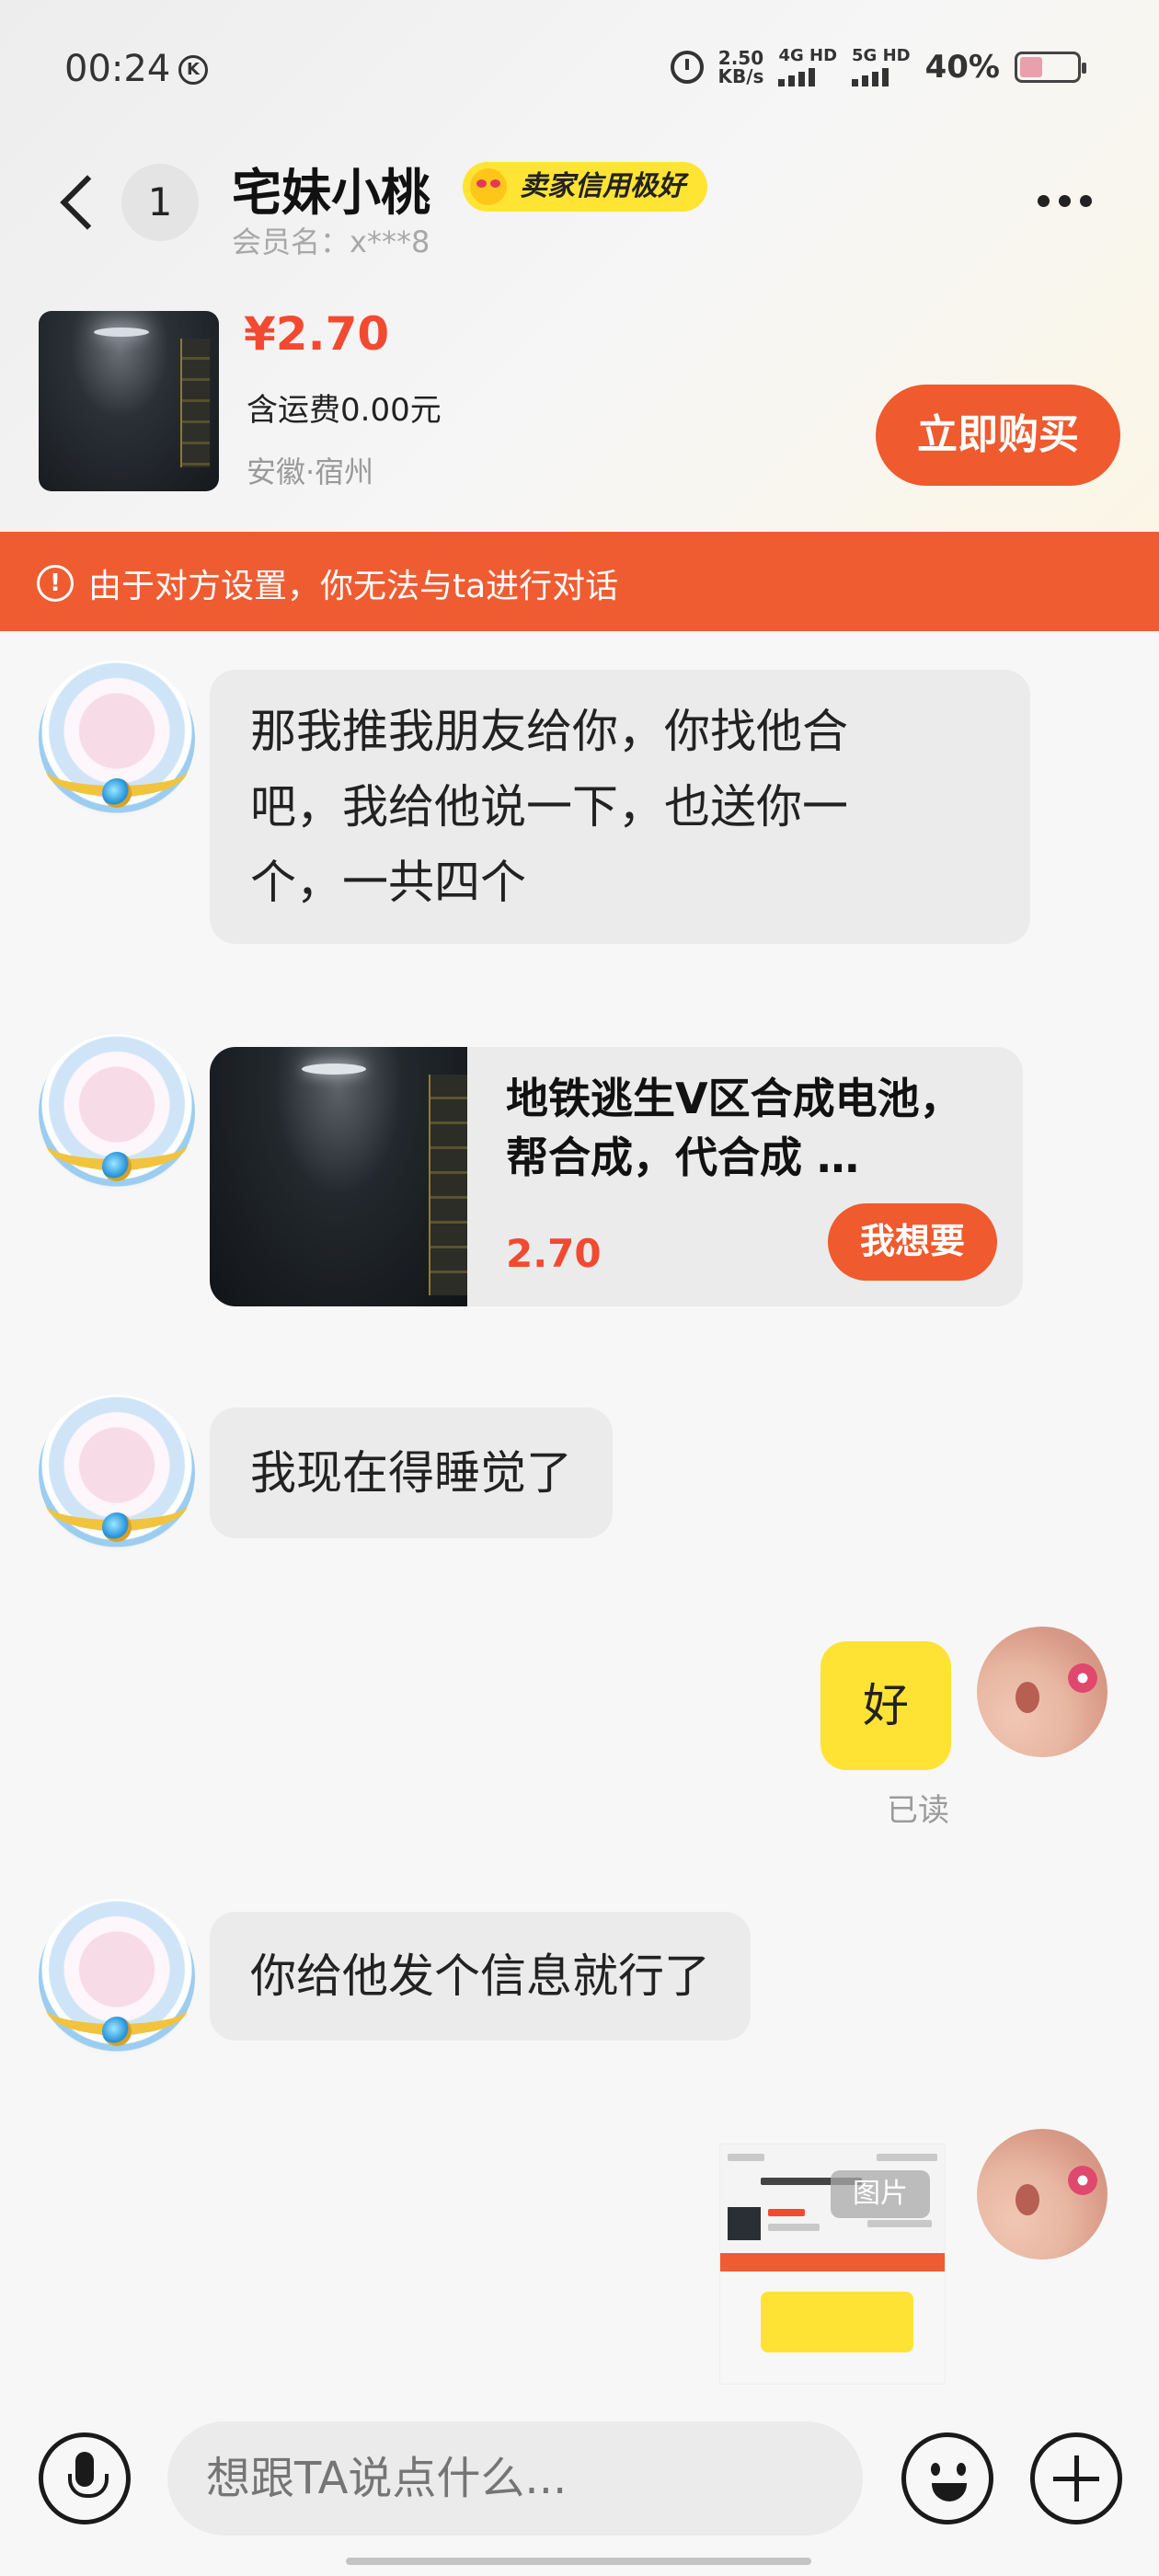  I want to click on message-bubble: 我现在得睡觉了, so click(411, 1473).